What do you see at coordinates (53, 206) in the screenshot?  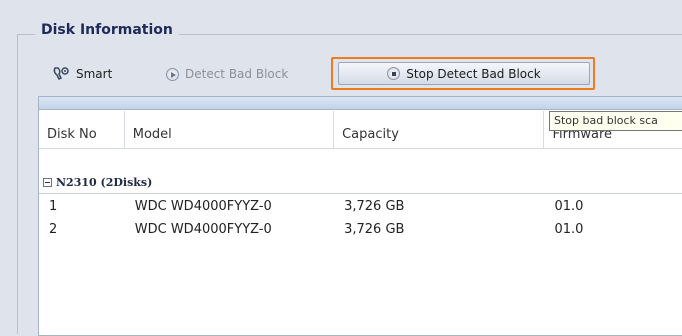 I see `cell-disk-no: 1` at bounding box center [53, 206].